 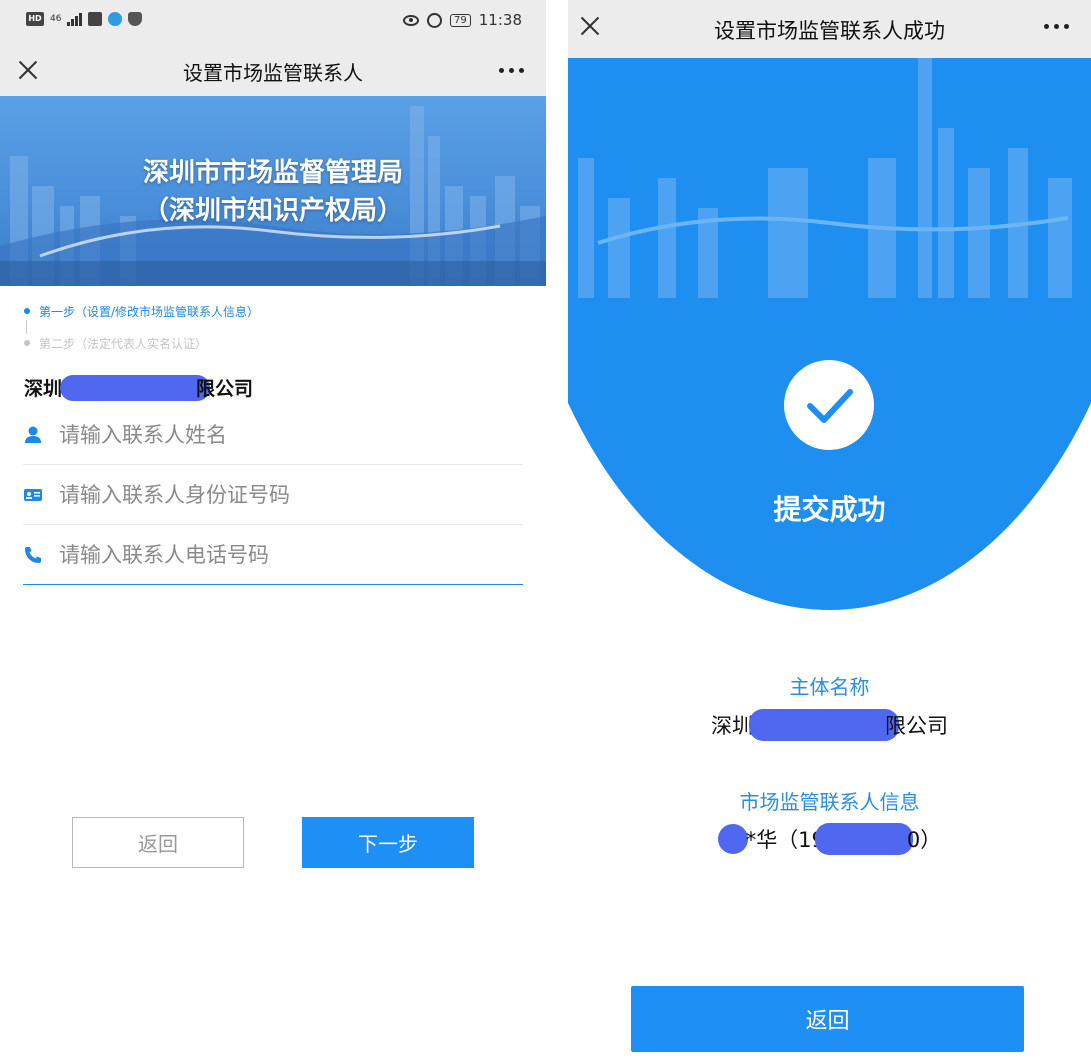 I want to click on banner-title-line1: 深圳市市场监督管理局, so click(x=272, y=173).